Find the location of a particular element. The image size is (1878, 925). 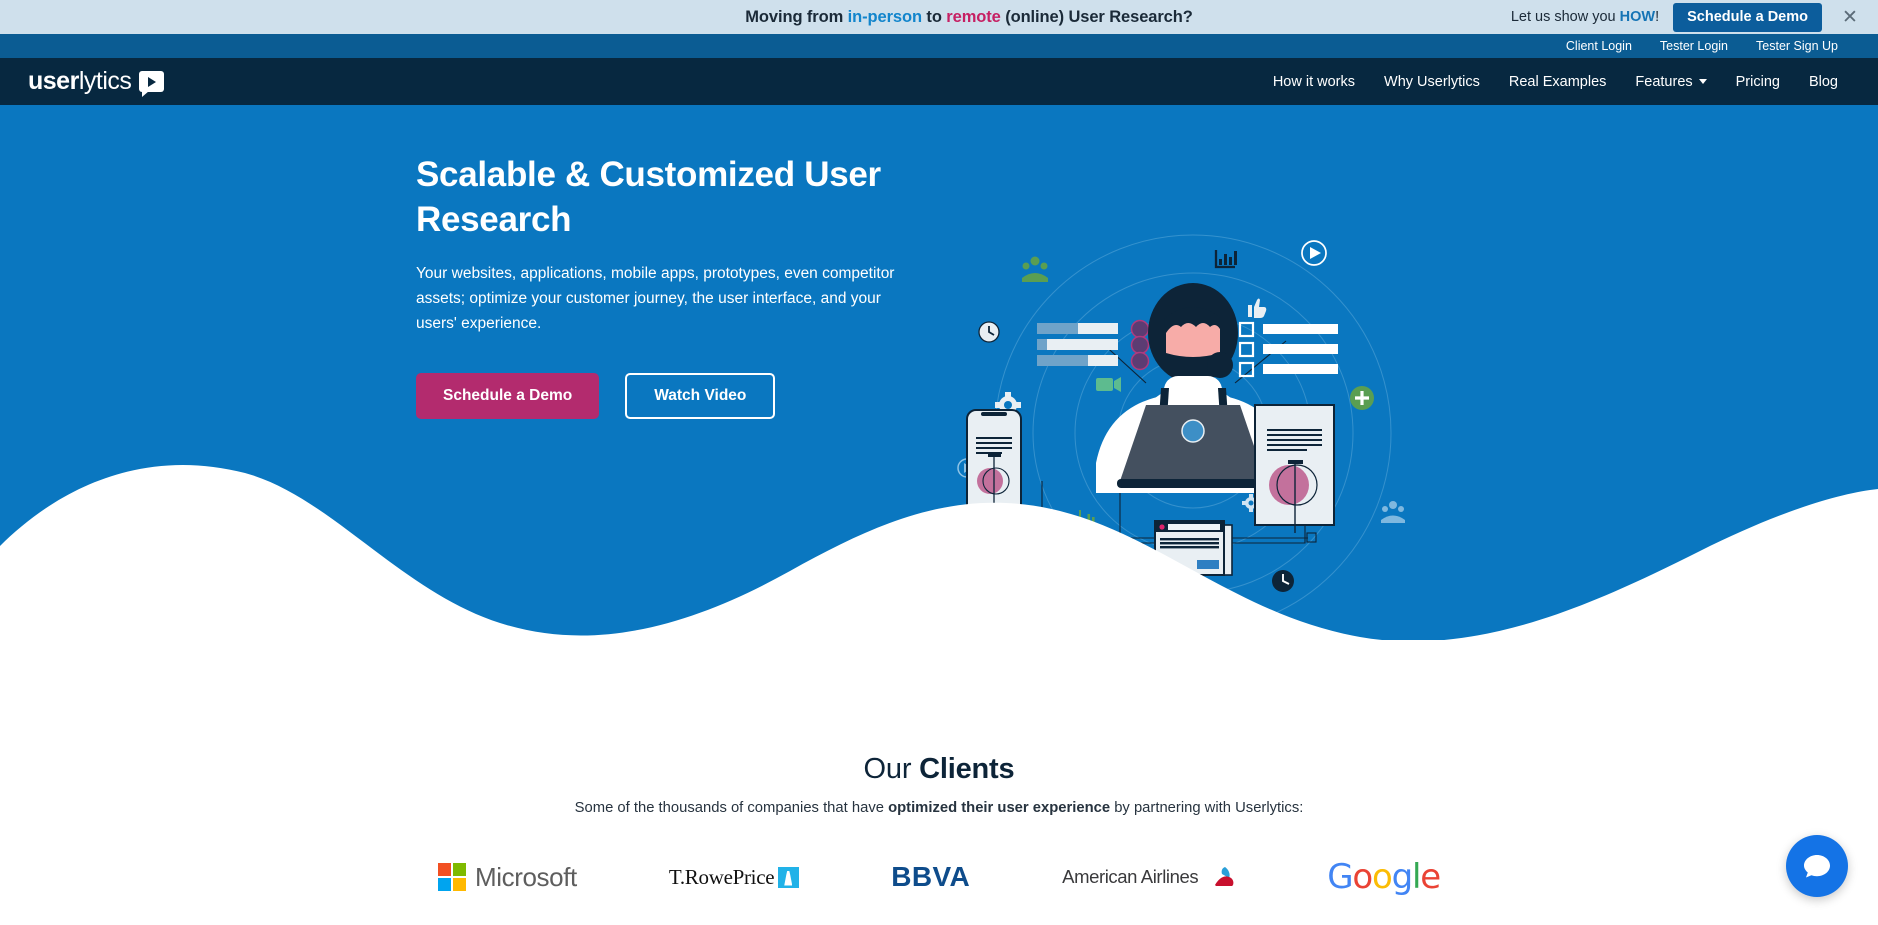

google-logo: Google is located at coordinates (1384, 877).